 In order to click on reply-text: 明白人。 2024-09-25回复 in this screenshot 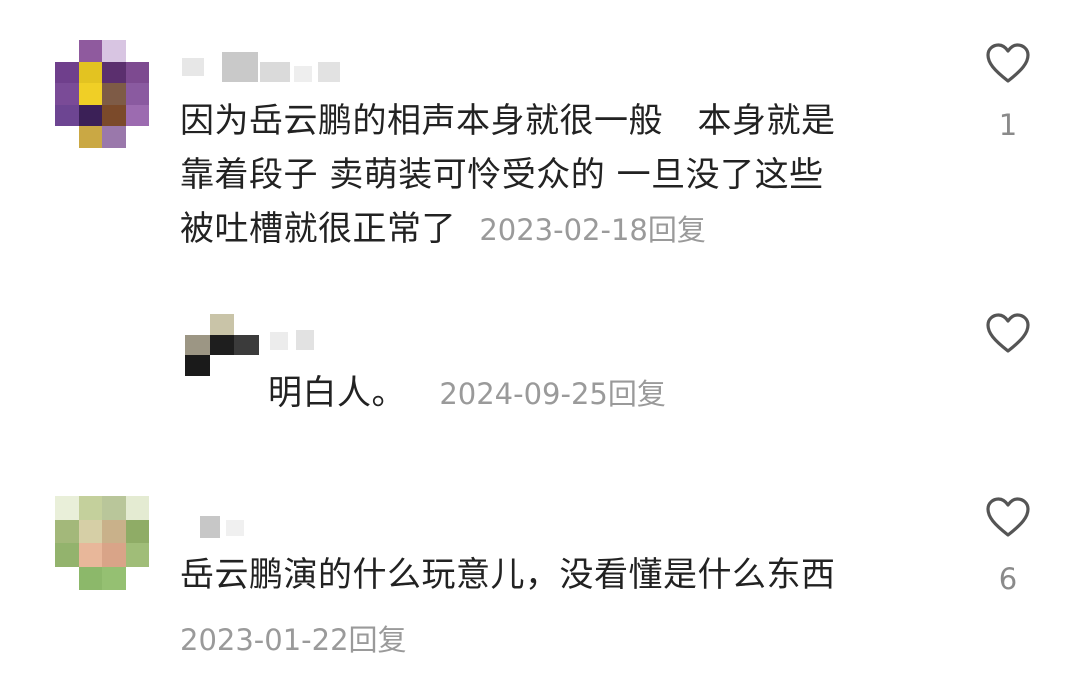, I will do `click(467, 393)`.